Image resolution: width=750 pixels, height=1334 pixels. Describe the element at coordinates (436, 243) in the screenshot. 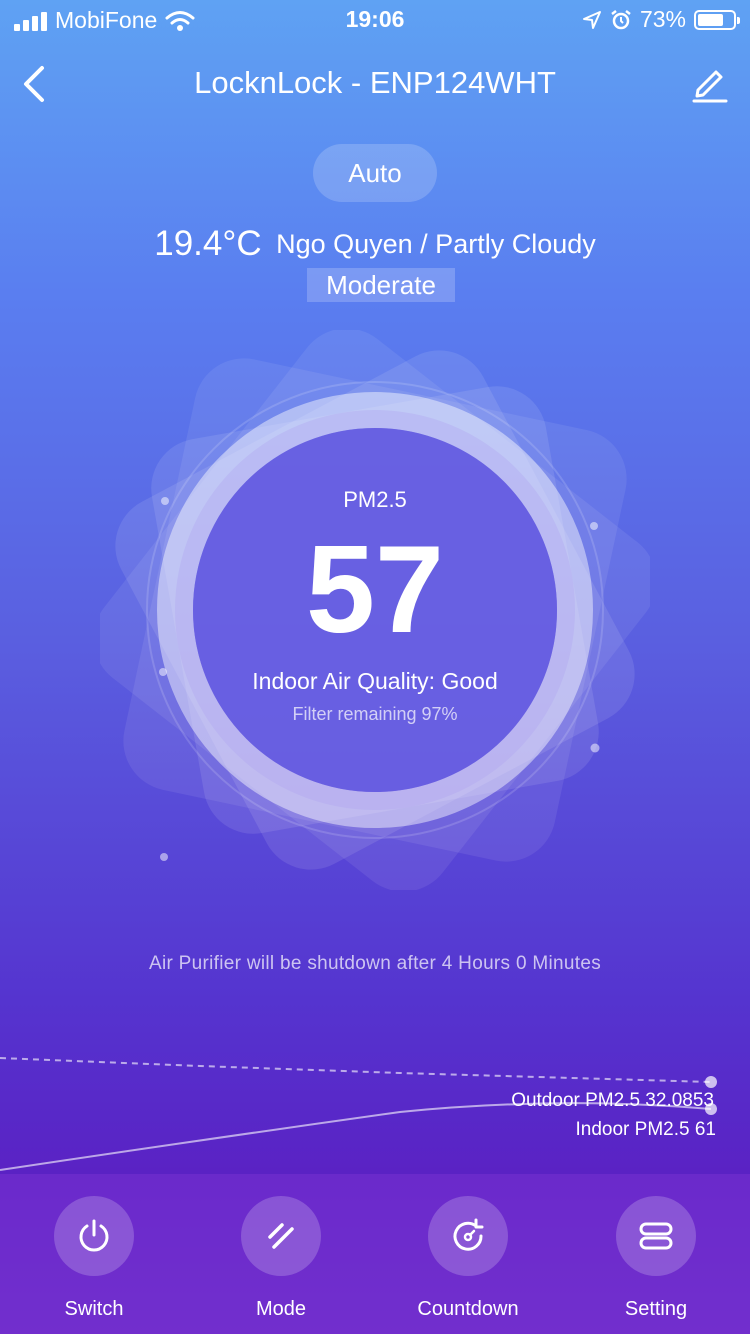

I see `location-condition: Ngo Quyen / Partly Cloudy` at that location.